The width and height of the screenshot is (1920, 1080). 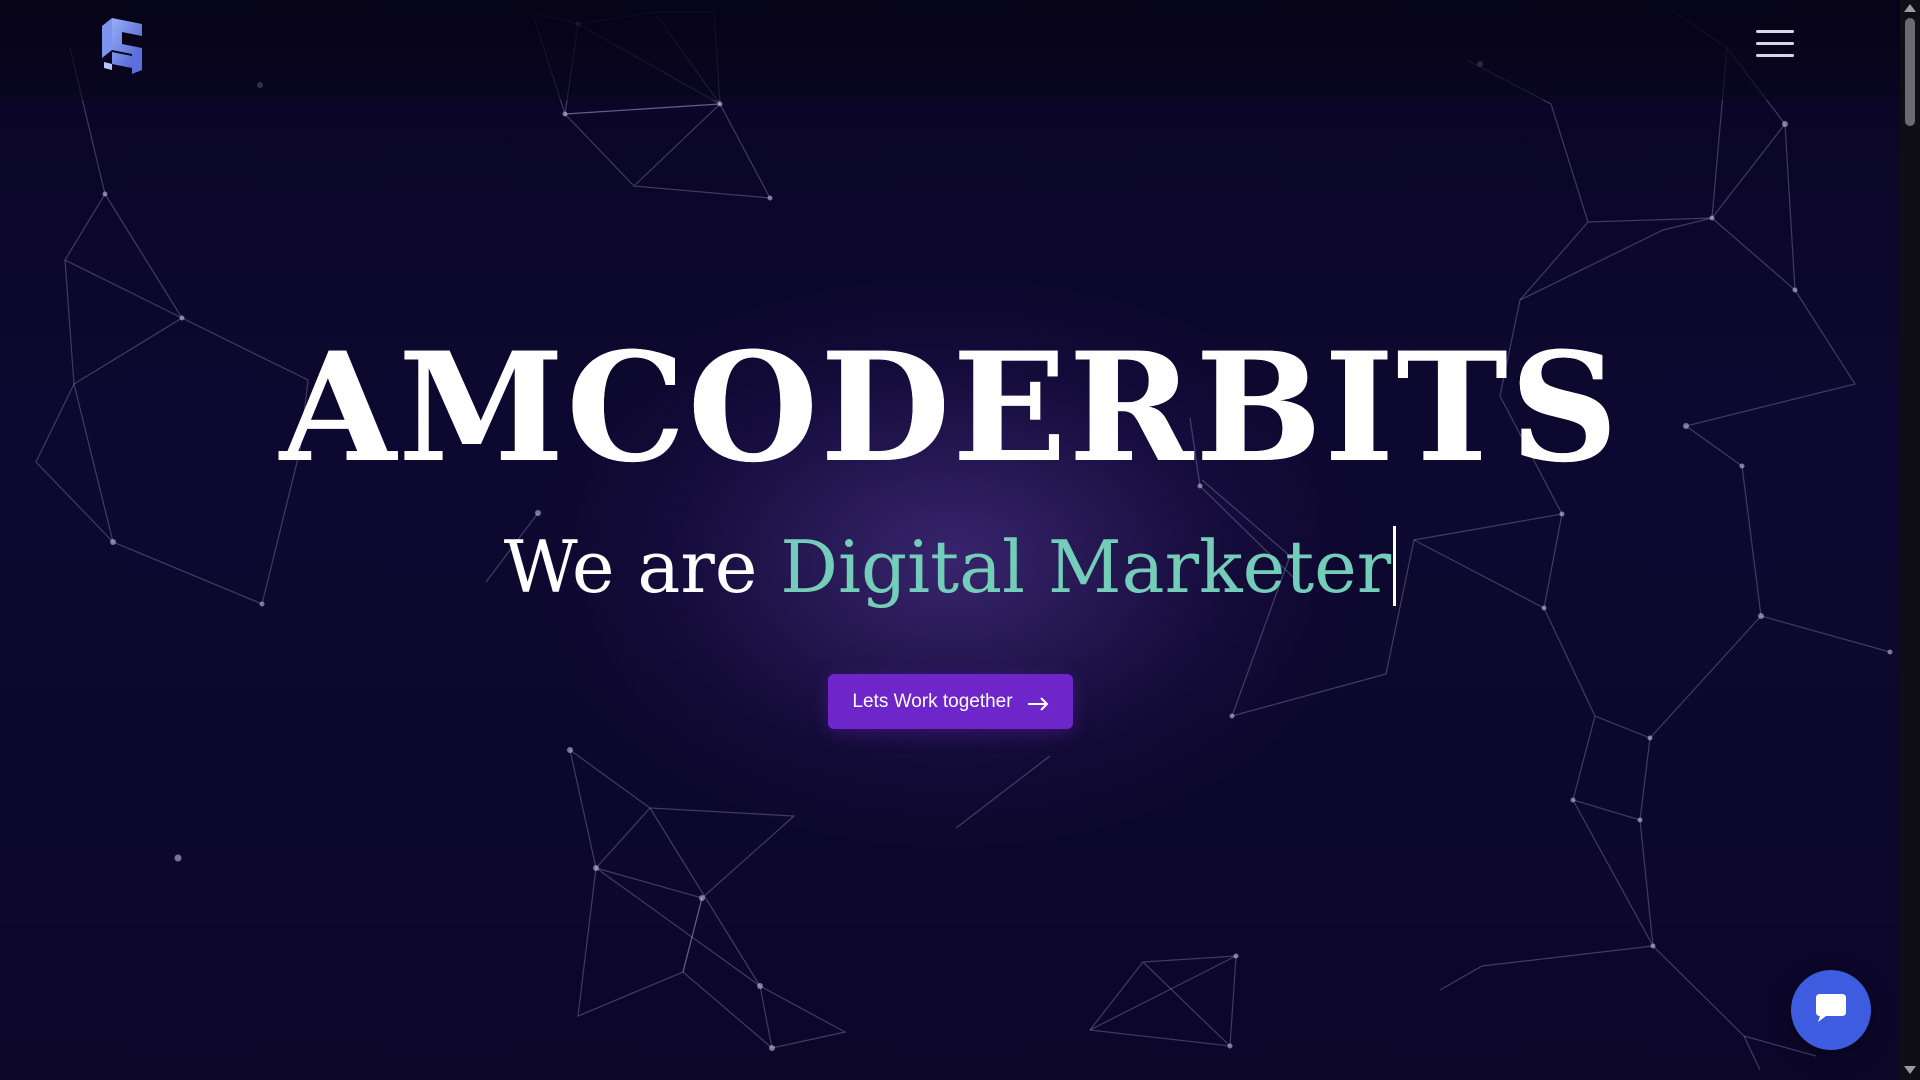 I want to click on cta-label: Lets Work together, so click(x=932, y=701).